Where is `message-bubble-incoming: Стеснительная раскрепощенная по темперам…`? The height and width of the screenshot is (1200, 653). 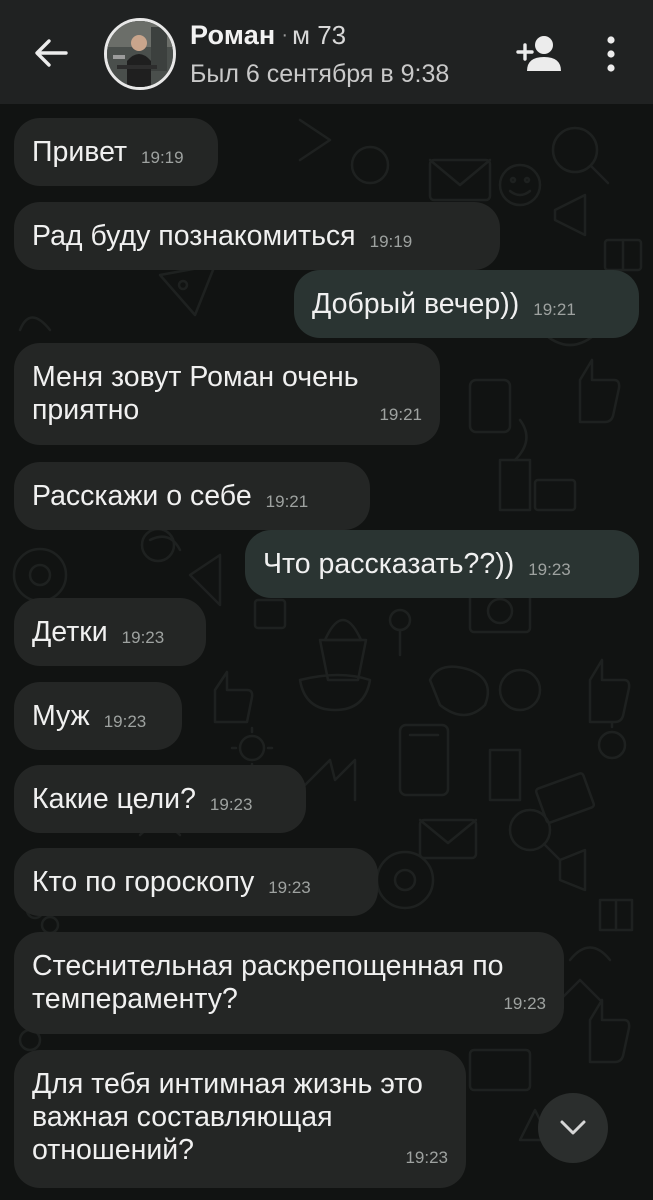 message-bubble-incoming: Стеснительная раскрепощенная по темперам… is located at coordinates (289, 983).